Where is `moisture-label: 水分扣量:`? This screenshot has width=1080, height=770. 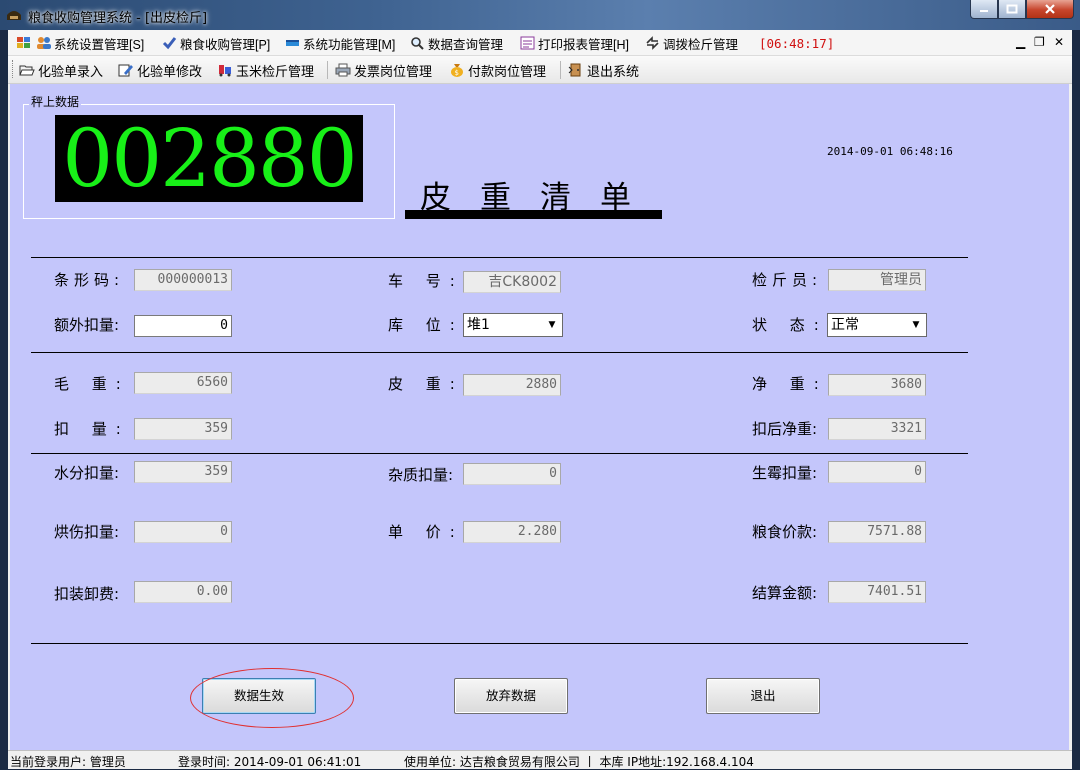
moisture-label: 水分扣量: is located at coordinates (87, 473).